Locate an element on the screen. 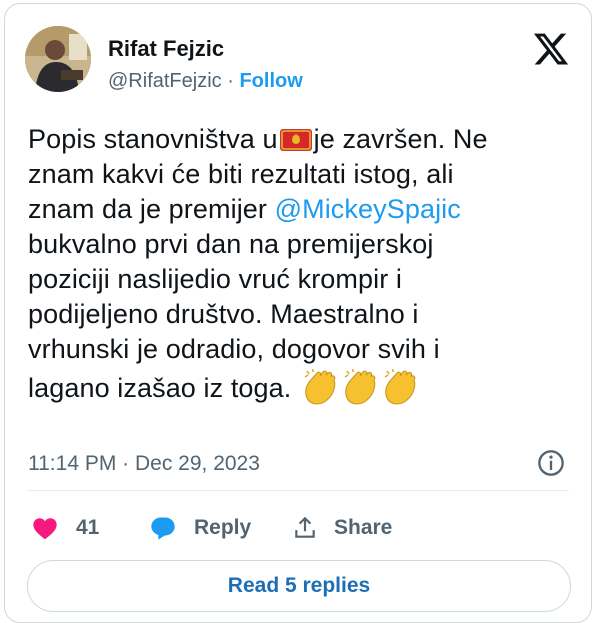 The width and height of the screenshot is (600, 623). author-handle-row: @RifatFejzic · Follow is located at coordinates (205, 81).